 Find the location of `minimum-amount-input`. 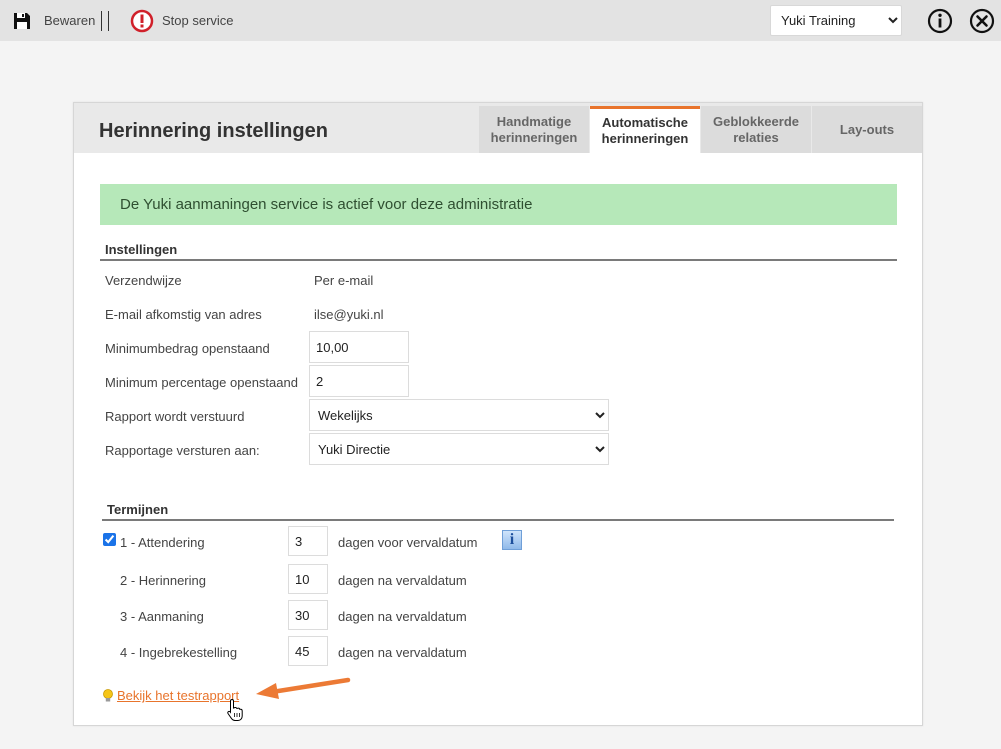

minimum-amount-input is located at coordinates (359, 347).